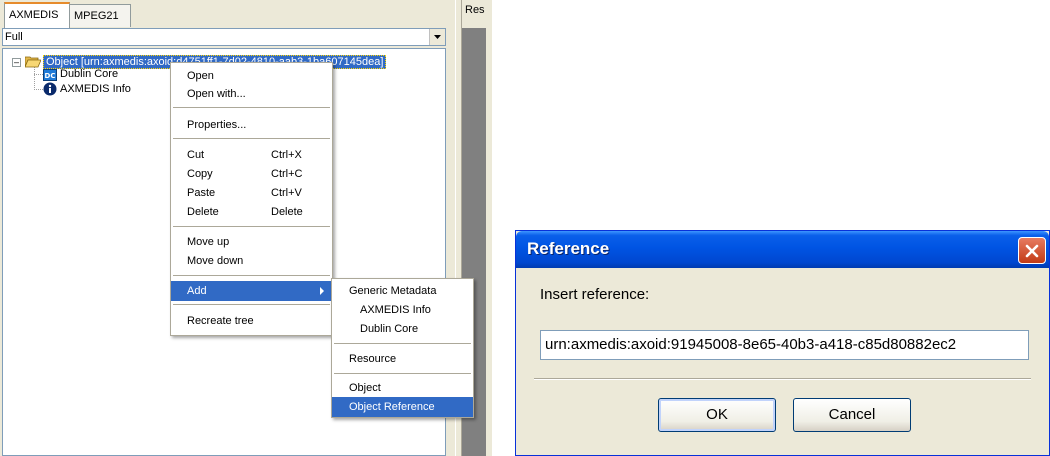 The height and width of the screenshot is (456, 1050). Describe the element at coordinates (402, 310) in the screenshot. I see `submenu-item-axmedis-info: AXMEDIS Info` at that location.